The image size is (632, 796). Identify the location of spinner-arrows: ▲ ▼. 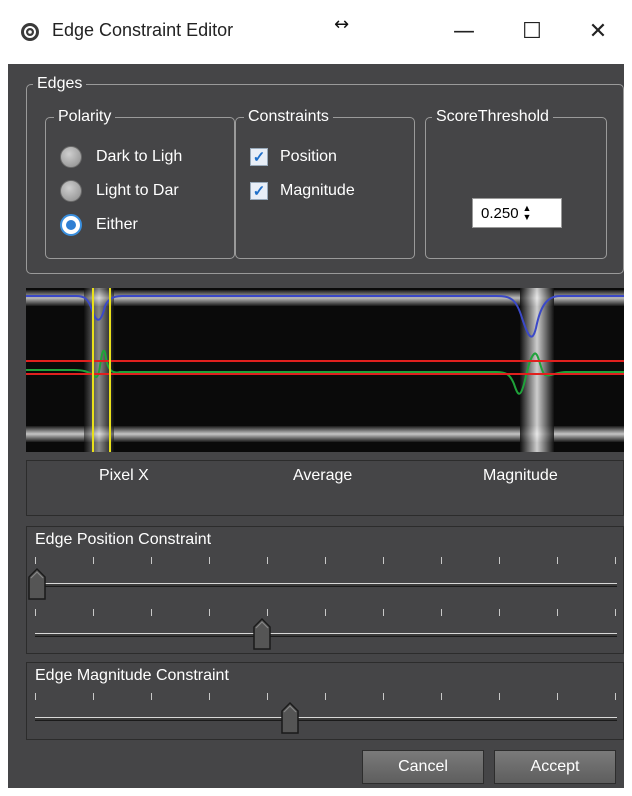
(527, 213).